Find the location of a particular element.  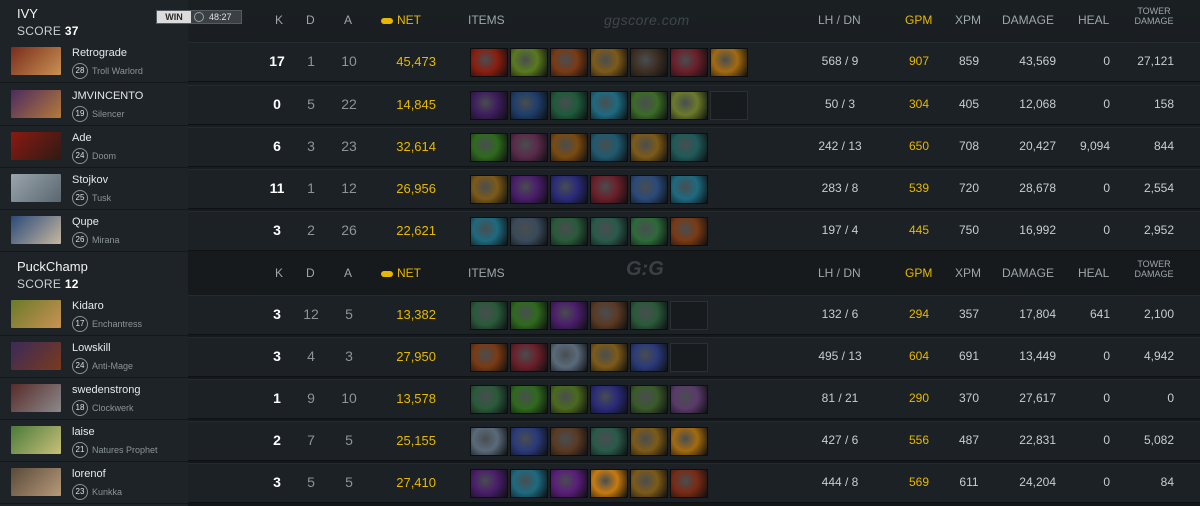

gpm: 539 is located at coordinates (919, 188).